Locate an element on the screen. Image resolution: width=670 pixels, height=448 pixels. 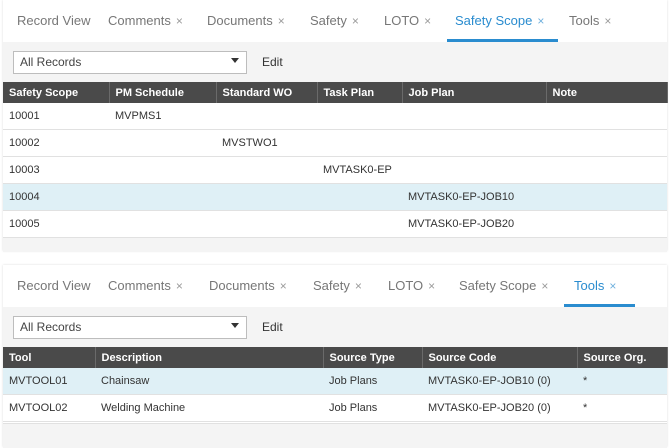
cell-job-plan: MVTASK0-EP-JOB10 is located at coordinates (474, 197).